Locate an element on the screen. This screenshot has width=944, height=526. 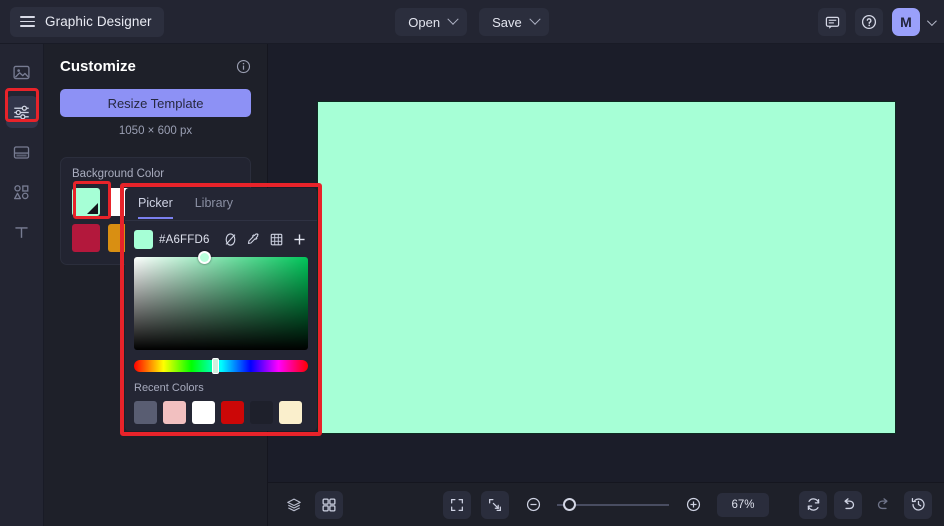
sidebar-item-media is located at coordinates (22, 72).